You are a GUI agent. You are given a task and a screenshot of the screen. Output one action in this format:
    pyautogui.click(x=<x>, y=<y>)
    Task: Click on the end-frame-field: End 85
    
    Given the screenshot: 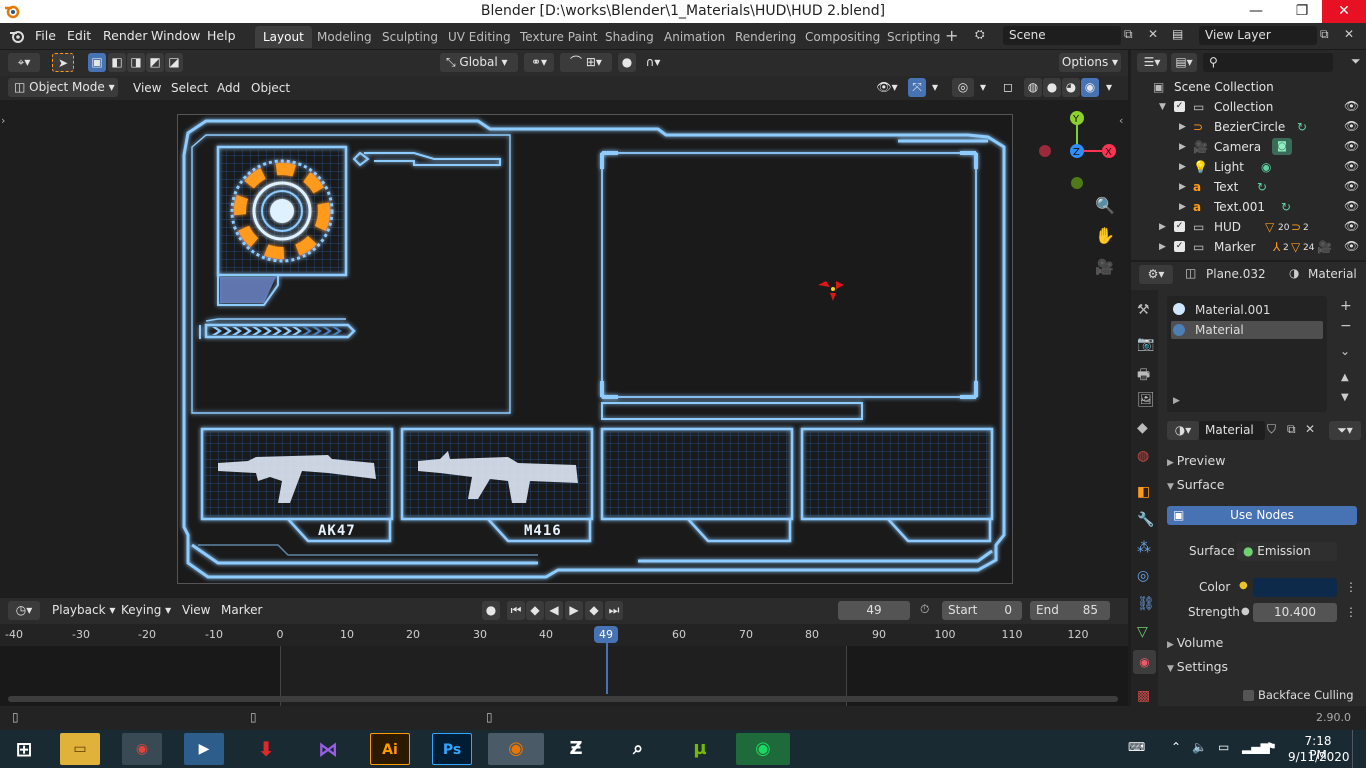 What is the action you would take?
    pyautogui.click(x=1070, y=610)
    